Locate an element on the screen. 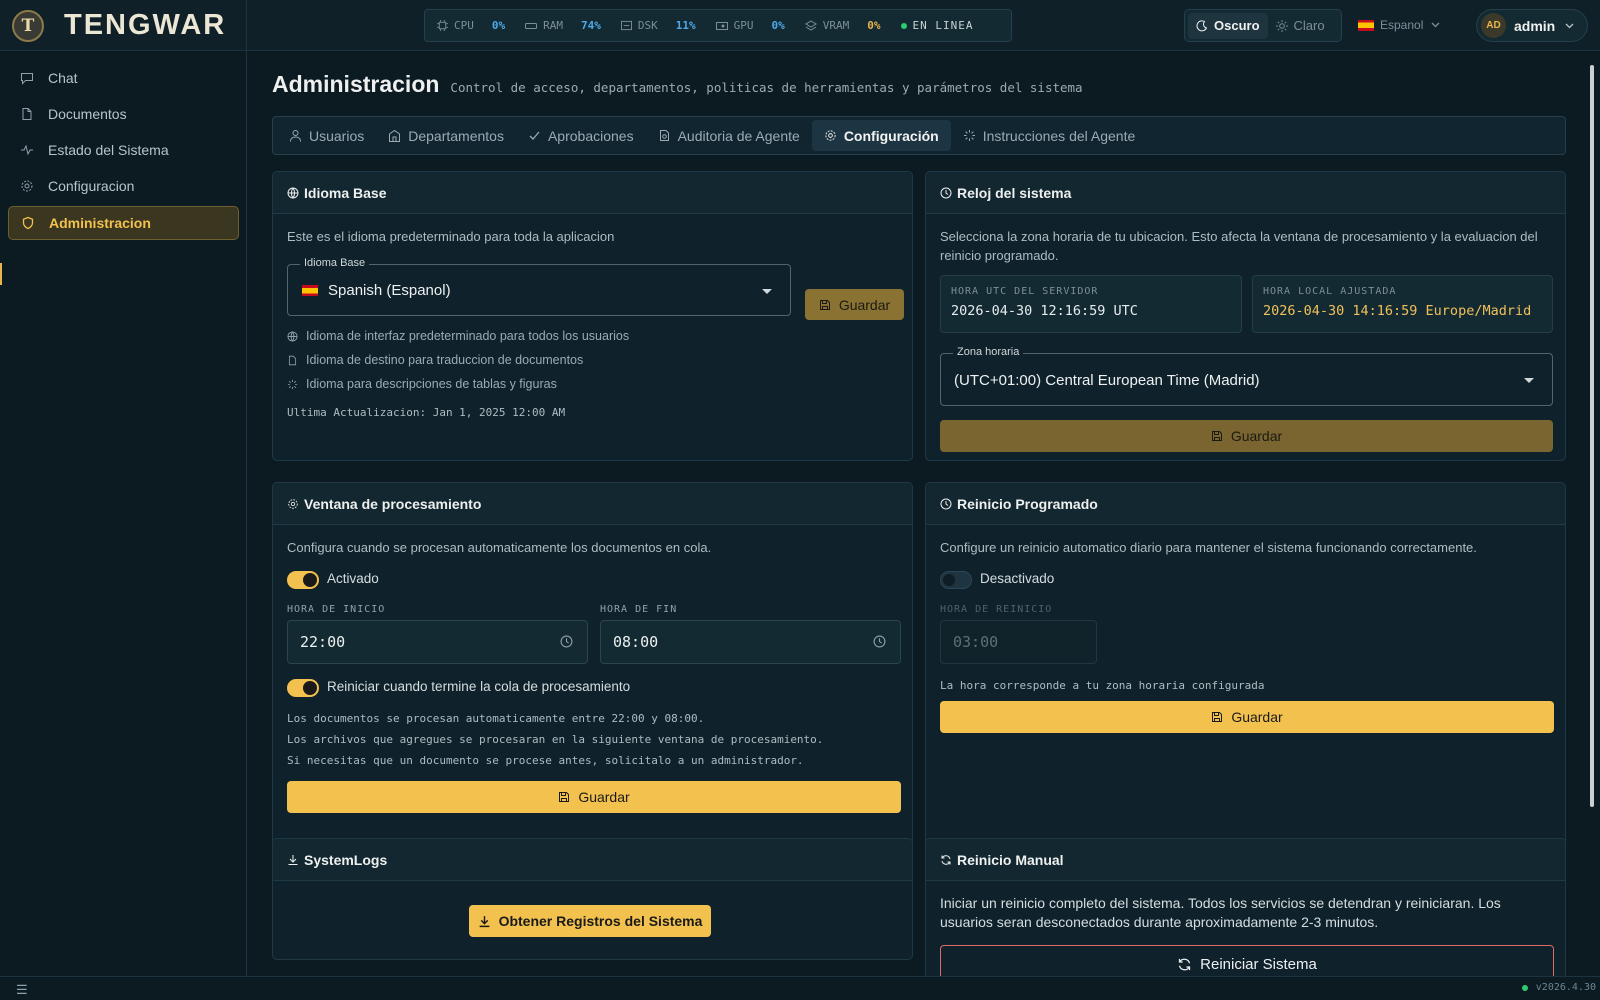 The height and width of the screenshot is (1000, 1600). spinner-icon is located at coordinates (969, 135).